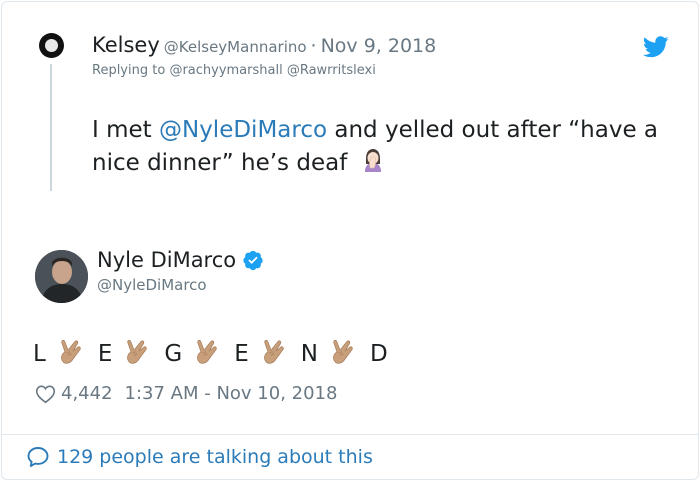 This screenshot has width=700, height=481. I want to click on reply-author-name: Nyle DiMarco, so click(166, 260).